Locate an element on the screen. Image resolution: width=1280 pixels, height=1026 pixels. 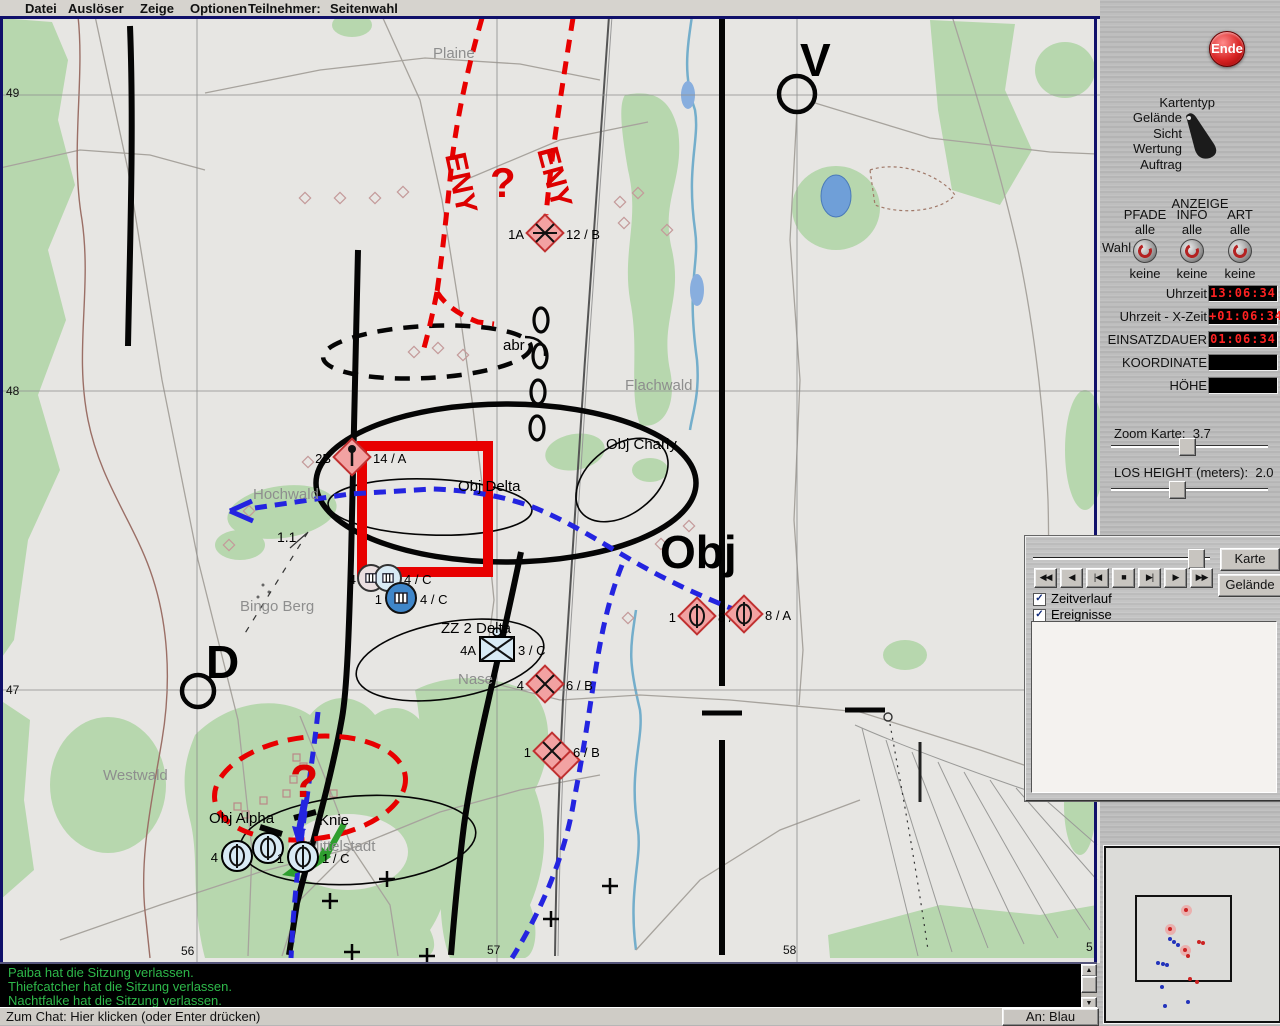
svg-text: D is located at coordinates (222, 662).